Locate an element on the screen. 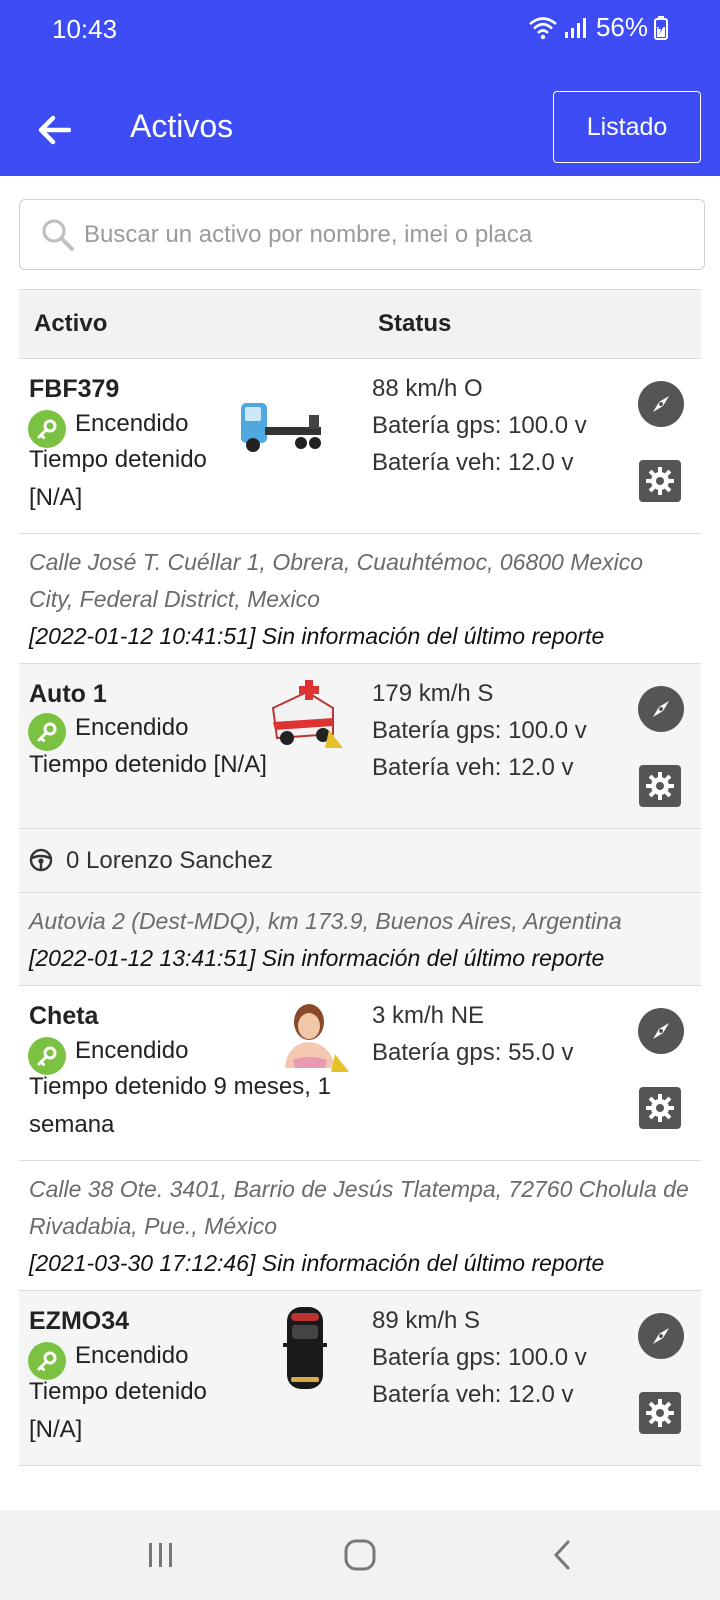 The width and height of the screenshot is (720, 1600). gps-battery: Batería gps: 55.0 v is located at coordinates (473, 1052).